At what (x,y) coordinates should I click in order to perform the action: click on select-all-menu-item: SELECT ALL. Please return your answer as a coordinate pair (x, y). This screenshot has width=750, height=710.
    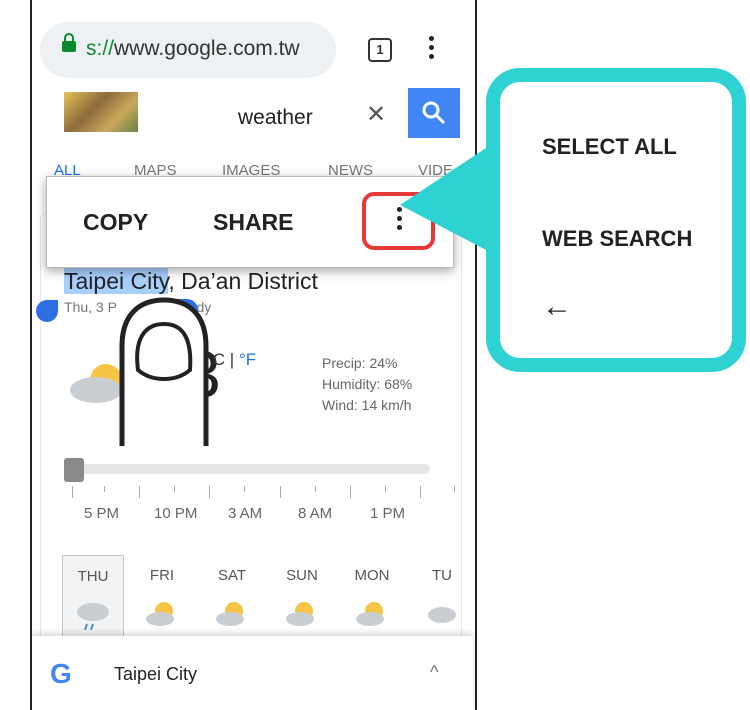
    Looking at the image, I should click on (609, 147).